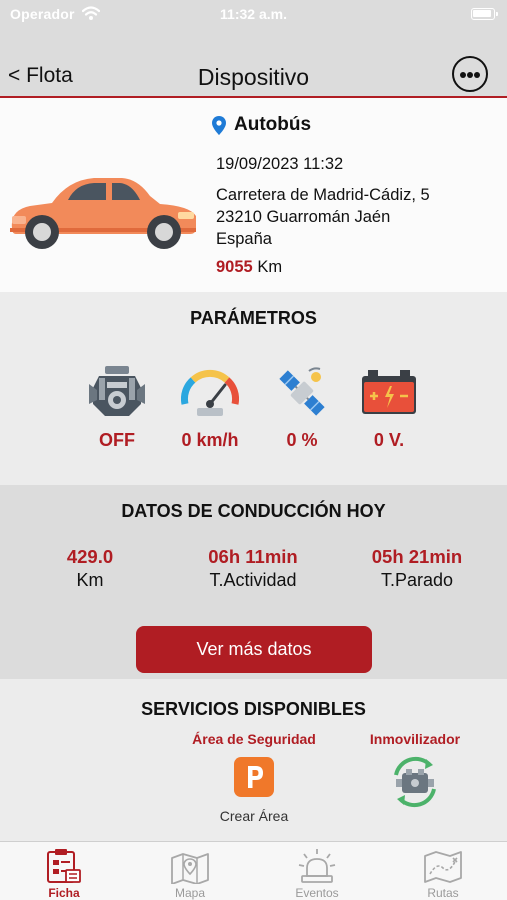 This screenshot has height=900, width=507. Describe the element at coordinates (443, 893) in the screenshot. I see `tab-label: Rutas` at that location.